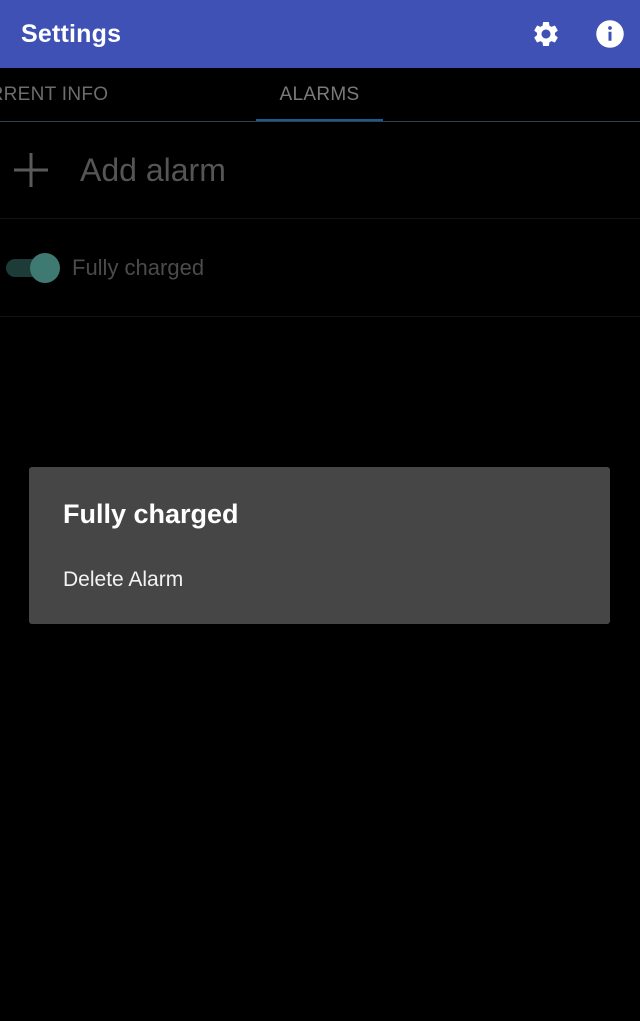  Describe the element at coordinates (45, 268) in the screenshot. I see `toggle-thumb` at that location.